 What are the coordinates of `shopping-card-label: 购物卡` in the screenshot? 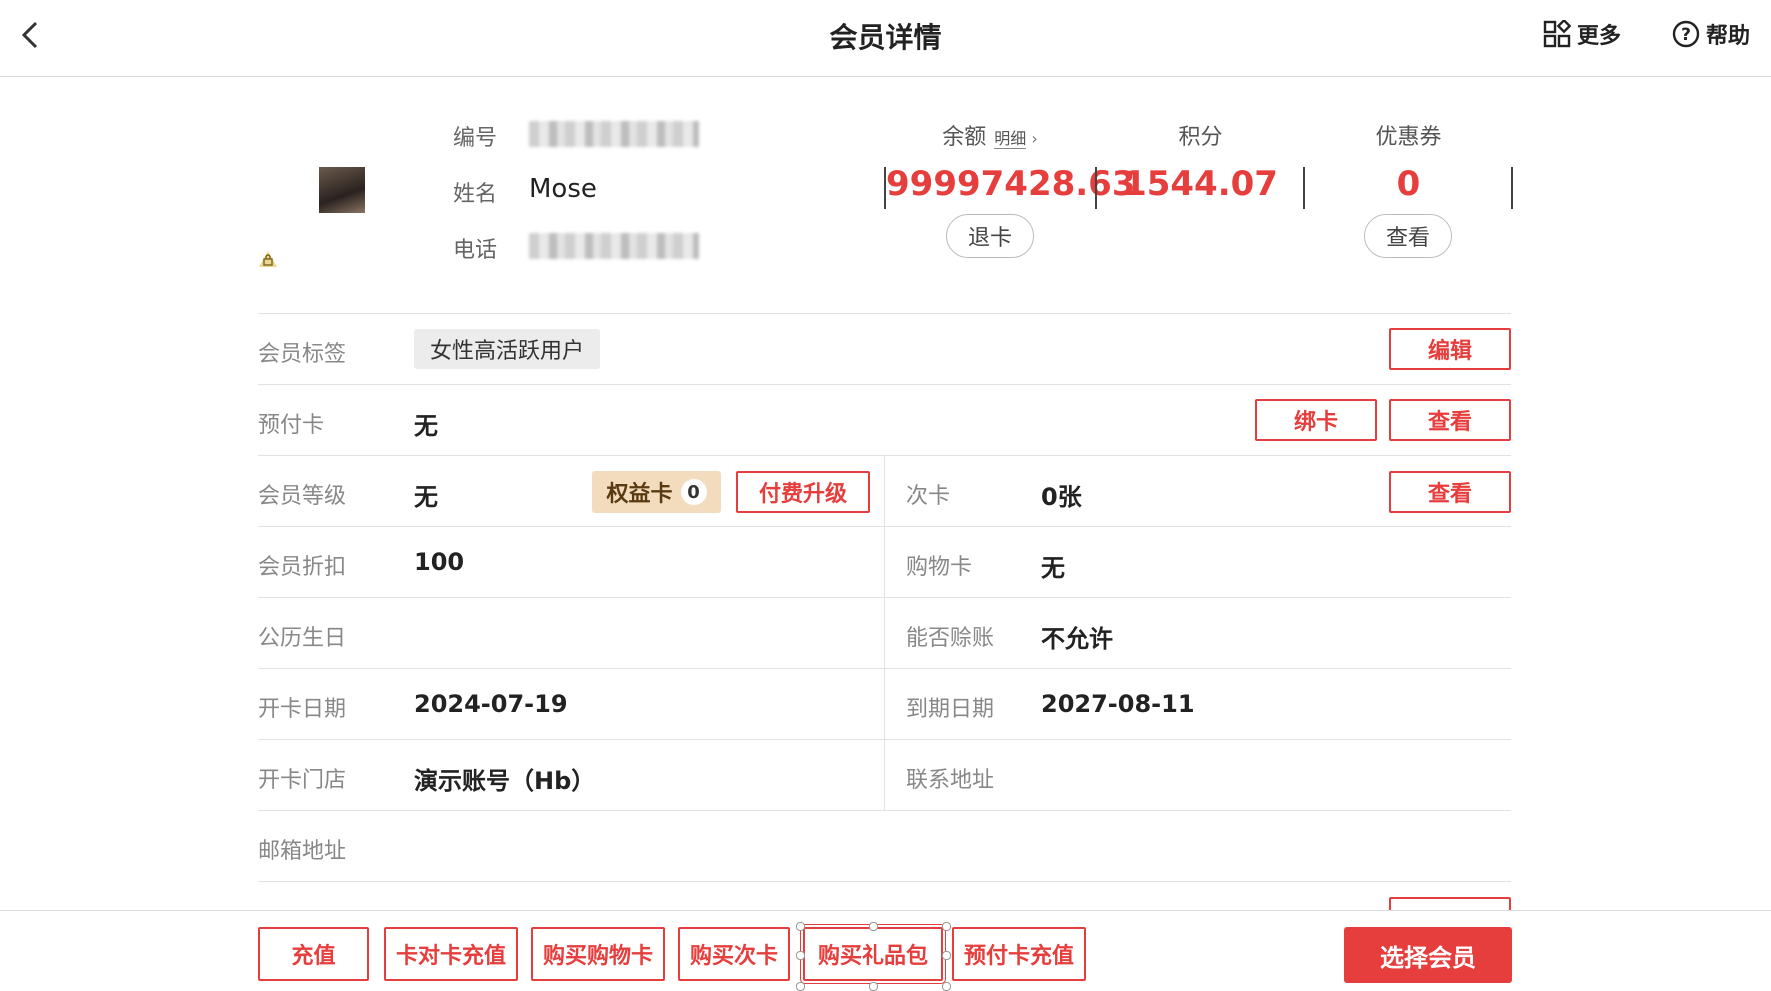 It's located at (939, 567).